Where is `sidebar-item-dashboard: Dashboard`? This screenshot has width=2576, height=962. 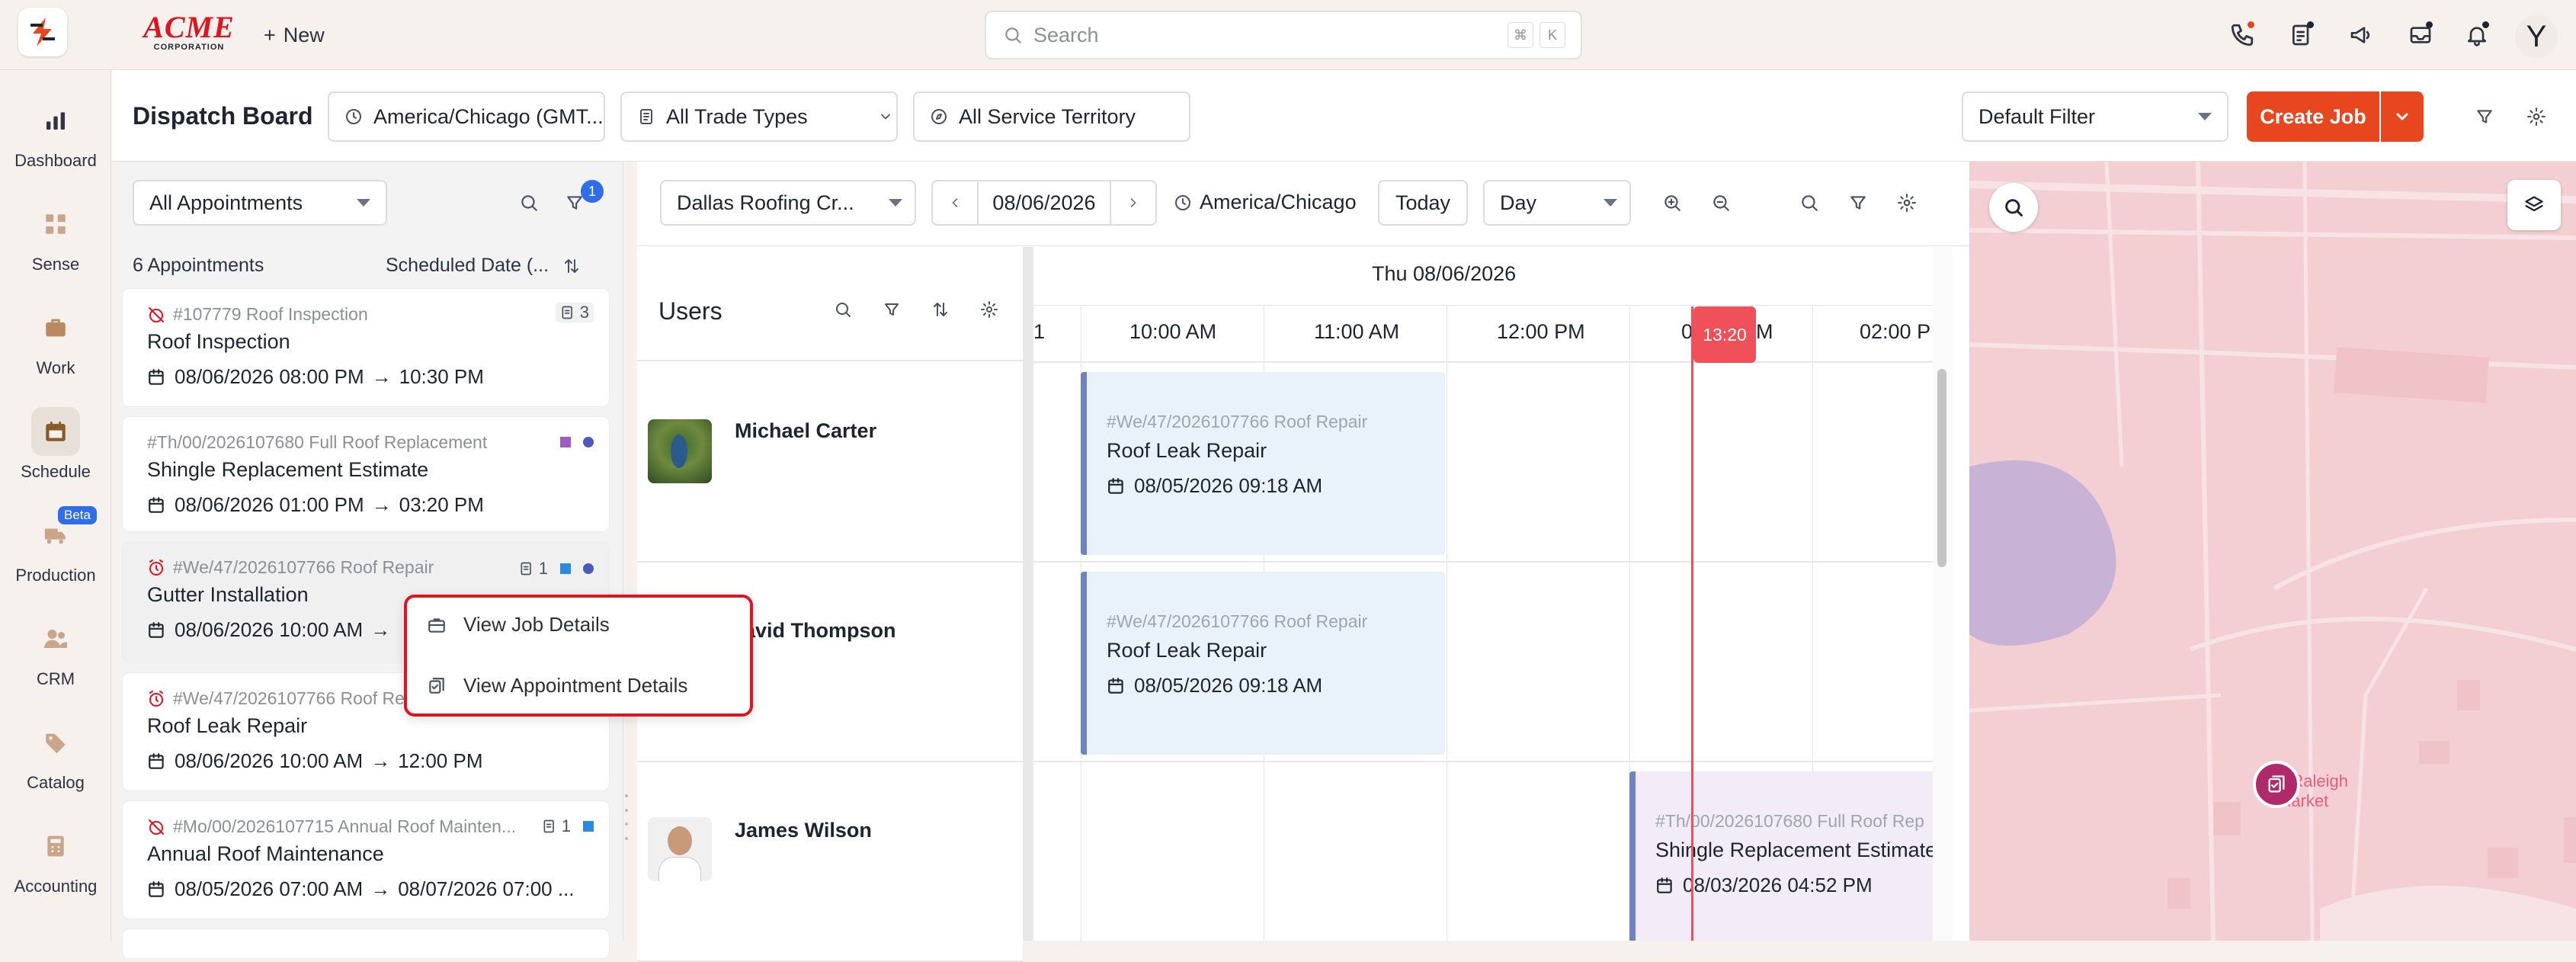 sidebar-item-dashboard: Dashboard is located at coordinates (55, 133).